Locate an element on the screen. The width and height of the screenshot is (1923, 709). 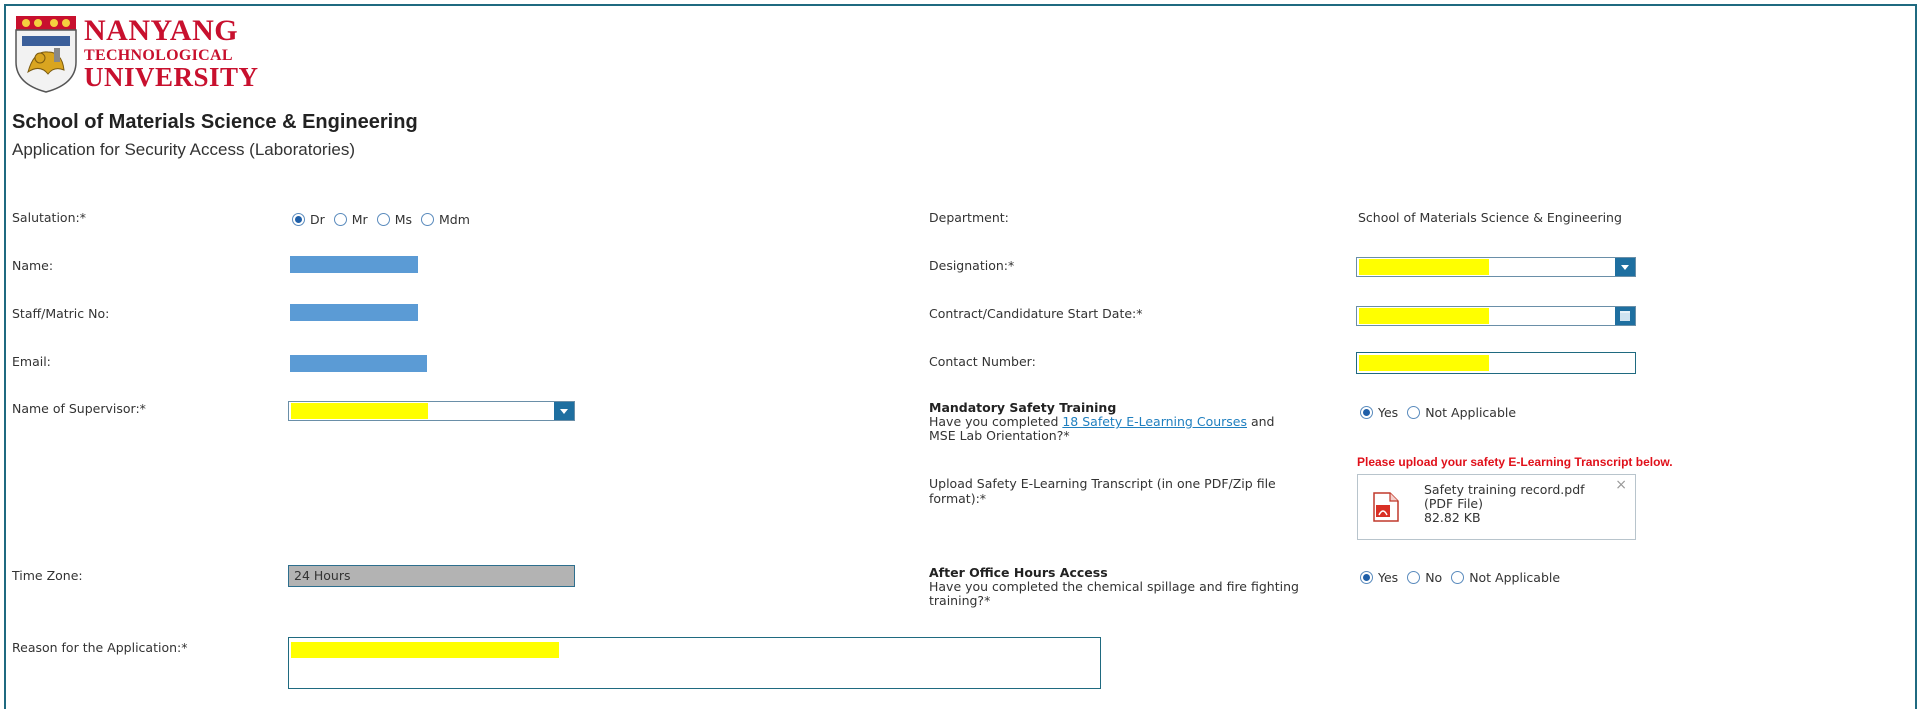
staff-no-value-redacted is located at coordinates (354, 312).